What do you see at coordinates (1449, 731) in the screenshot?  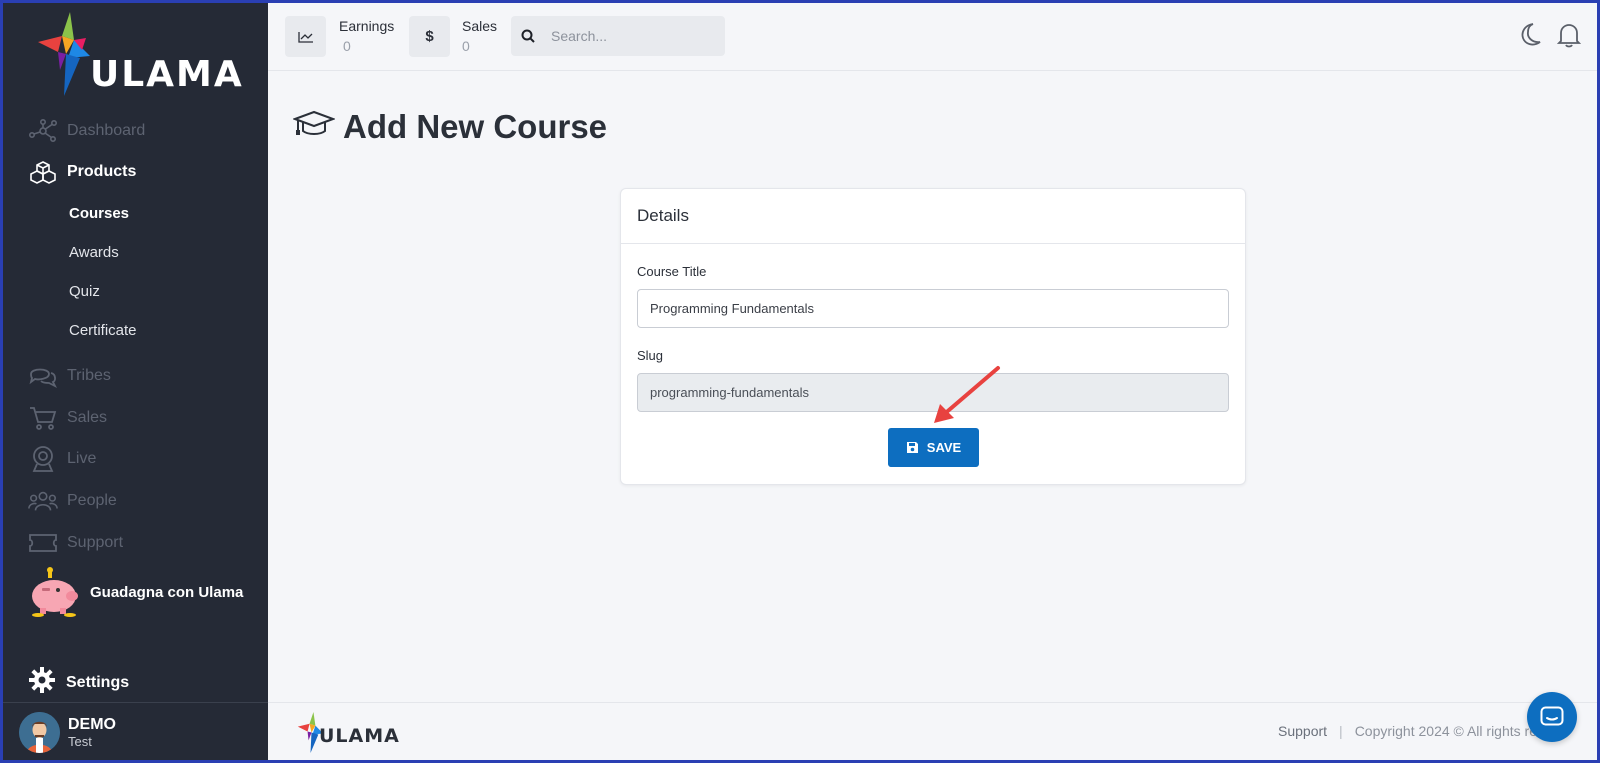 I see `copyright-text: Copyright 2024 © All rights res` at bounding box center [1449, 731].